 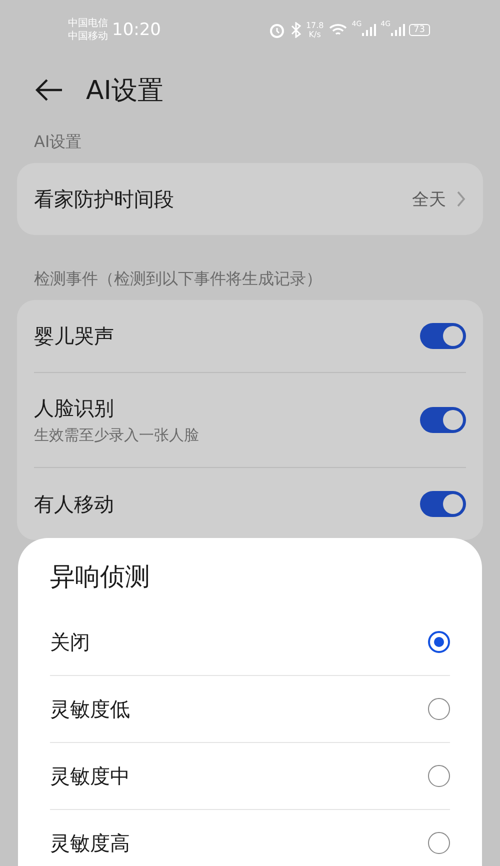 I want to click on network-speed: 17.8, so click(x=315, y=25).